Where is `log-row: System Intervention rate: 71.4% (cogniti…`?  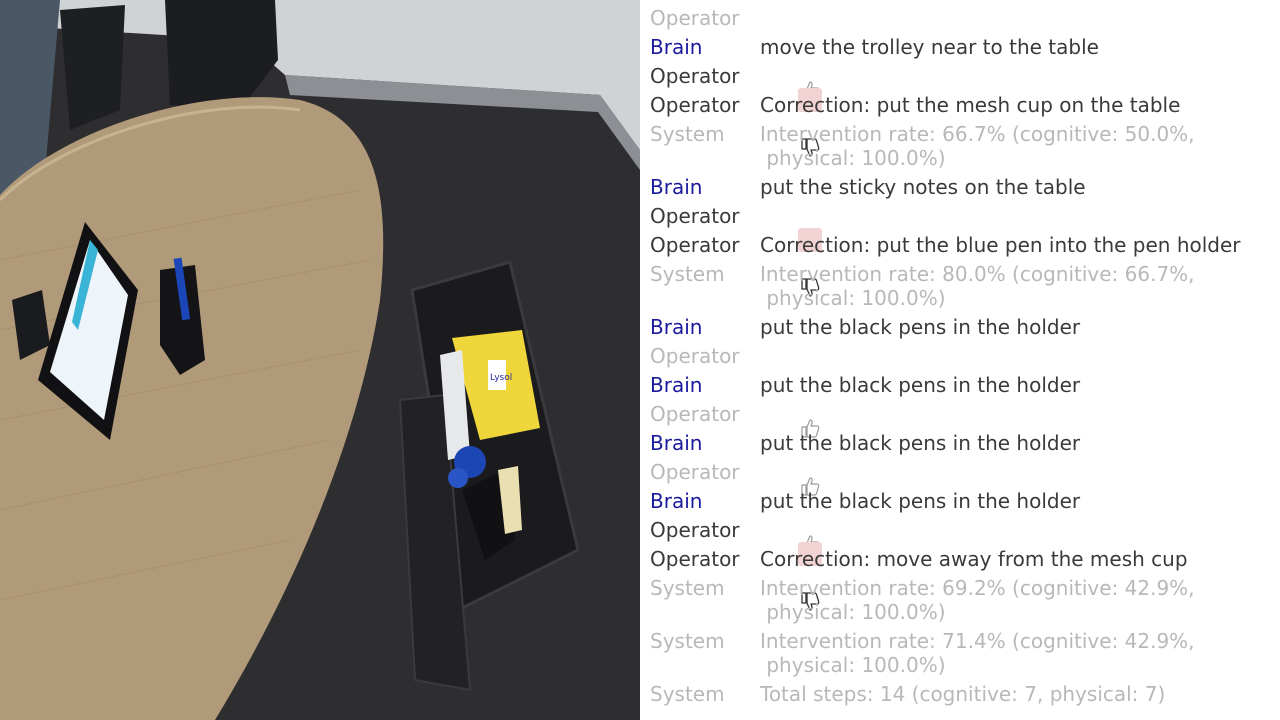
log-row: System Intervention rate: 71.4% (cogniti… is located at coordinates (961, 653).